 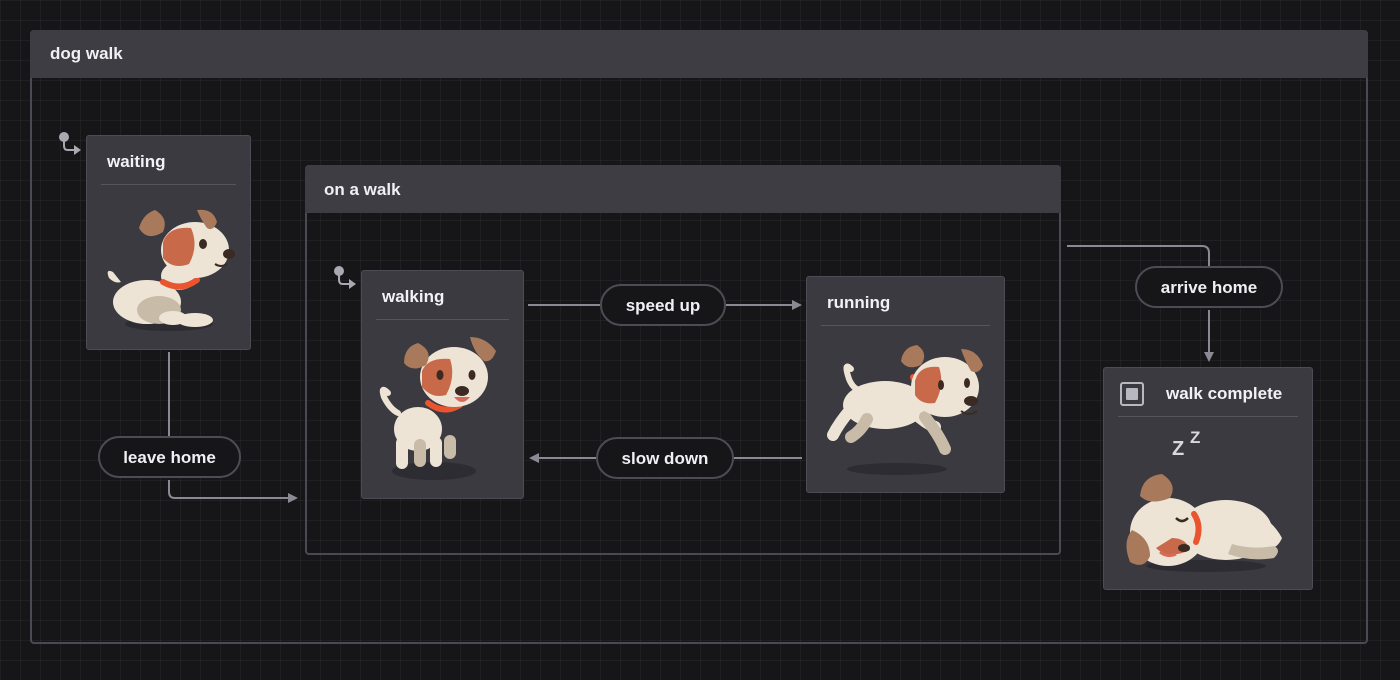 I want to click on state-waiting-label: waiting, so click(x=136, y=161).